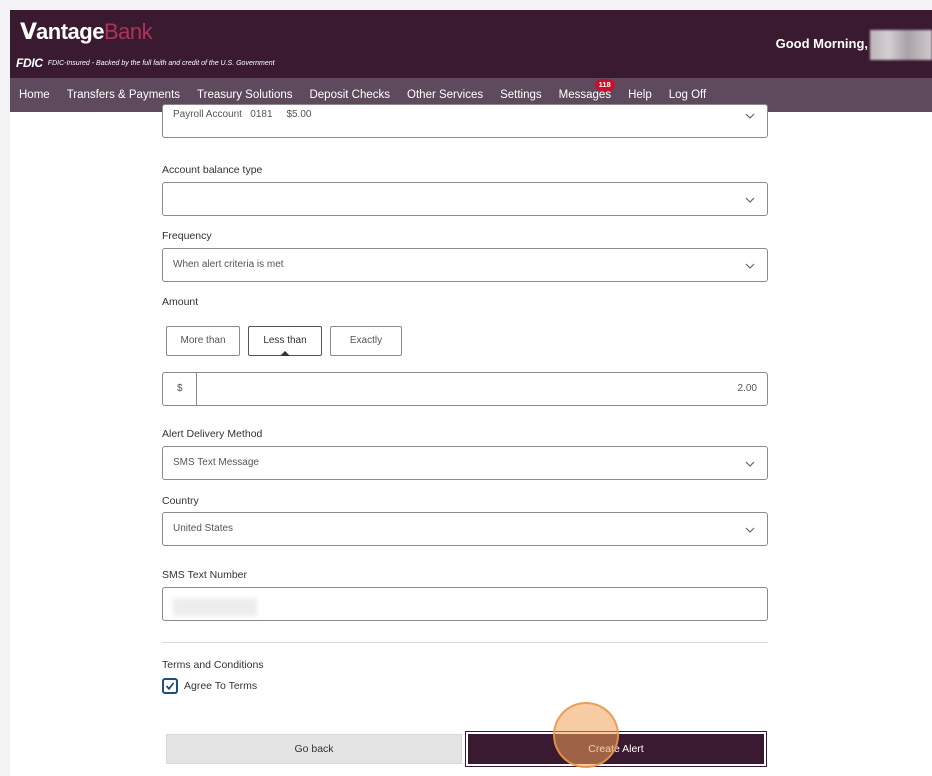 This screenshot has height=776, width=932. What do you see at coordinates (220, 686) in the screenshot?
I see `agree-terms-label: Agree To Terms` at bounding box center [220, 686].